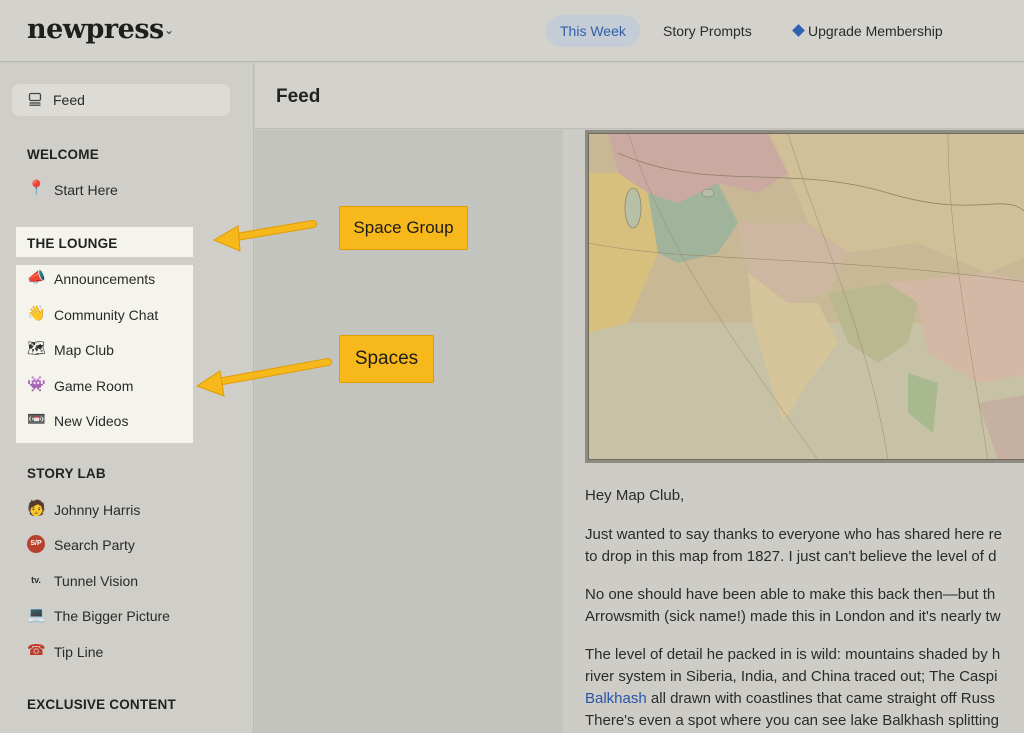  Describe the element at coordinates (36, 384) in the screenshot. I see `space-invader-icon: 👾` at that location.